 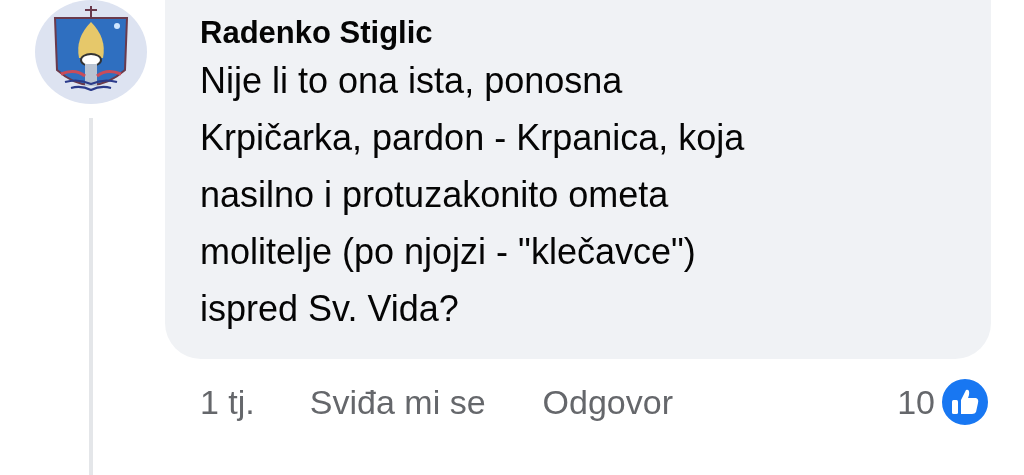 What do you see at coordinates (91, 52) in the screenshot?
I see `emblem-avatar-icon` at bounding box center [91, 52].